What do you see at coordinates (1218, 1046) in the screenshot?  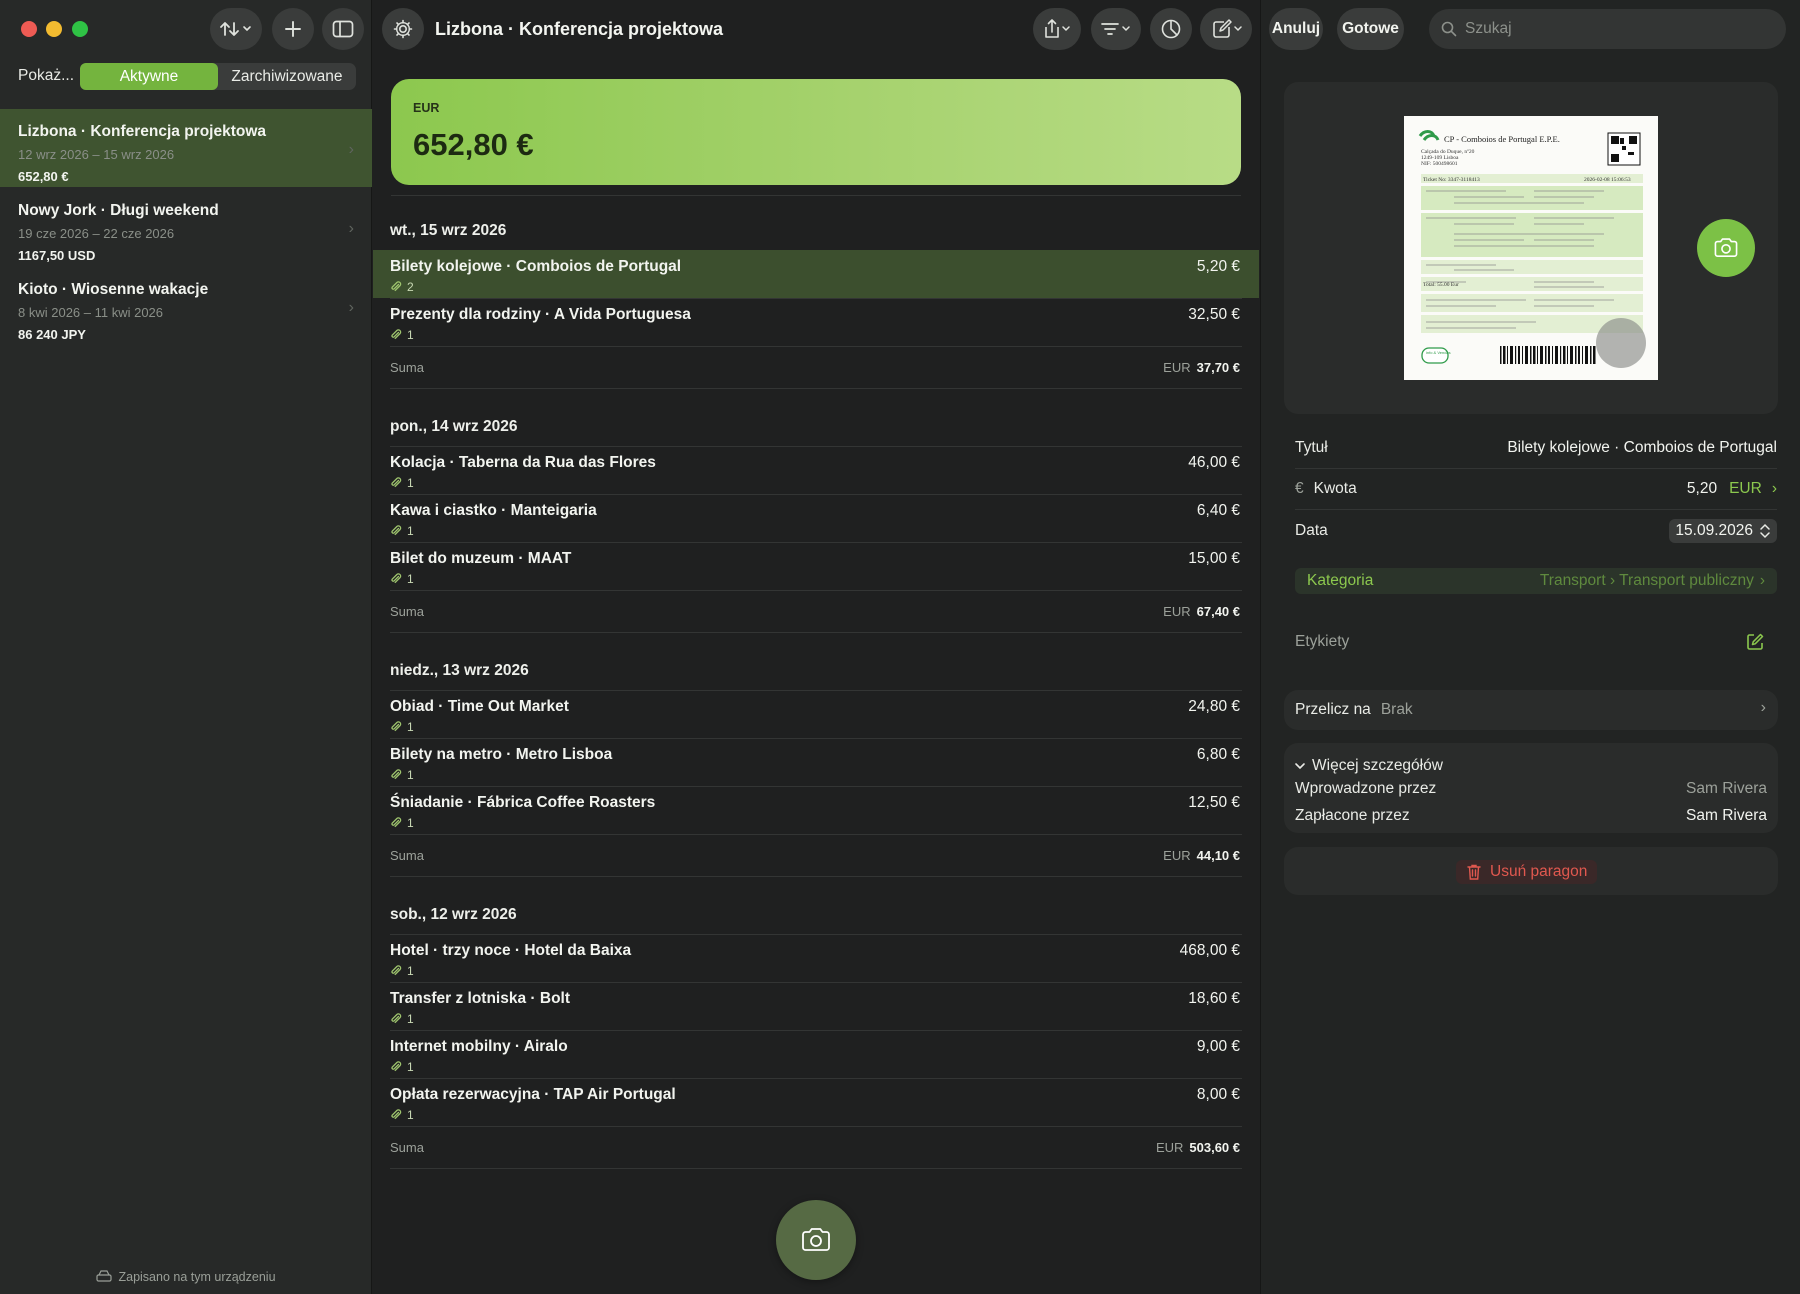 I see `receipt-amount: 9,00 €` at bounding box center [1218, 1046].